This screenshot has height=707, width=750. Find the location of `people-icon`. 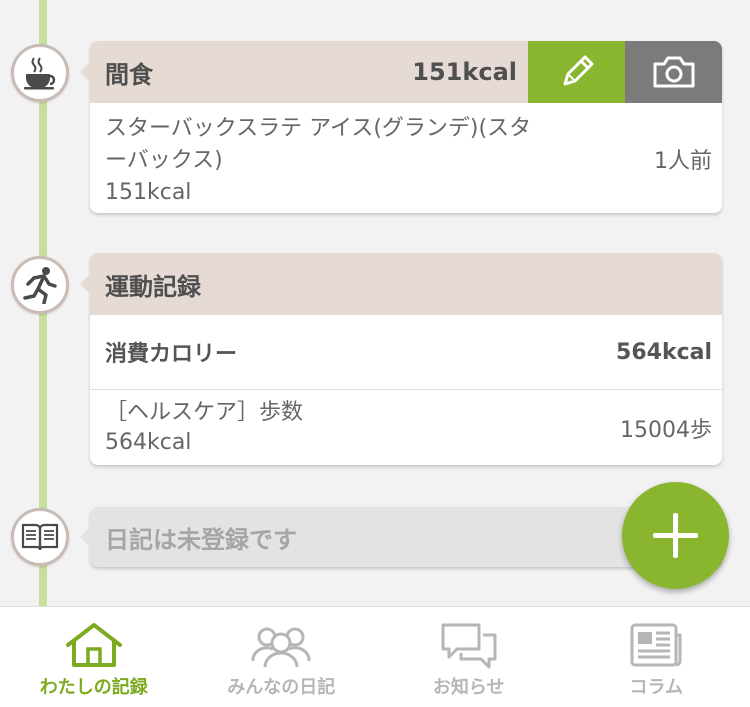

people-icon is located at coordinates (281, 647).